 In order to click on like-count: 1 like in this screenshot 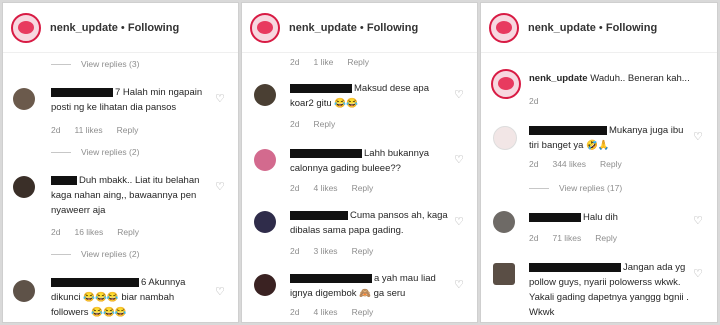, I will do `click(323, 62)`.